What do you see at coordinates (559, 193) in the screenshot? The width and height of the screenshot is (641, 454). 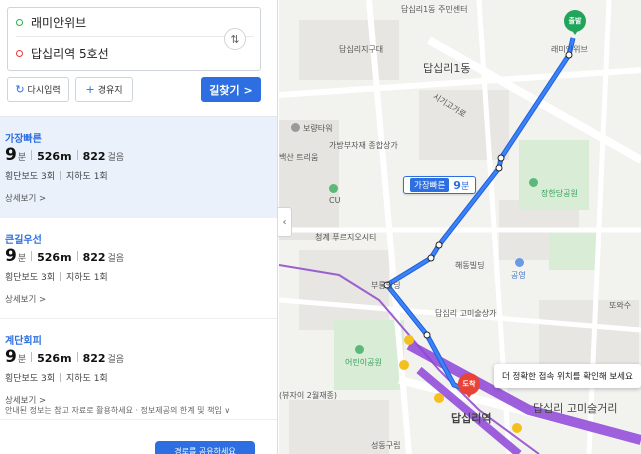 I see `map-label-janghan-park: 장한당공원` at bounding box center [559, 193].